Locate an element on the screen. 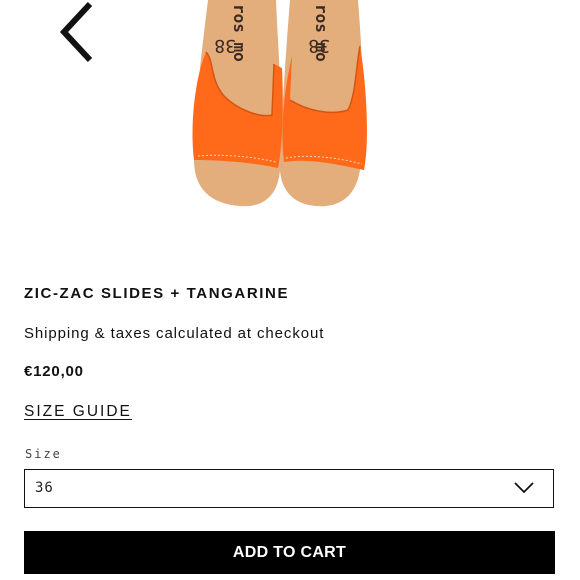  size-dropdown: 36 is located at coordinates (289, 488).